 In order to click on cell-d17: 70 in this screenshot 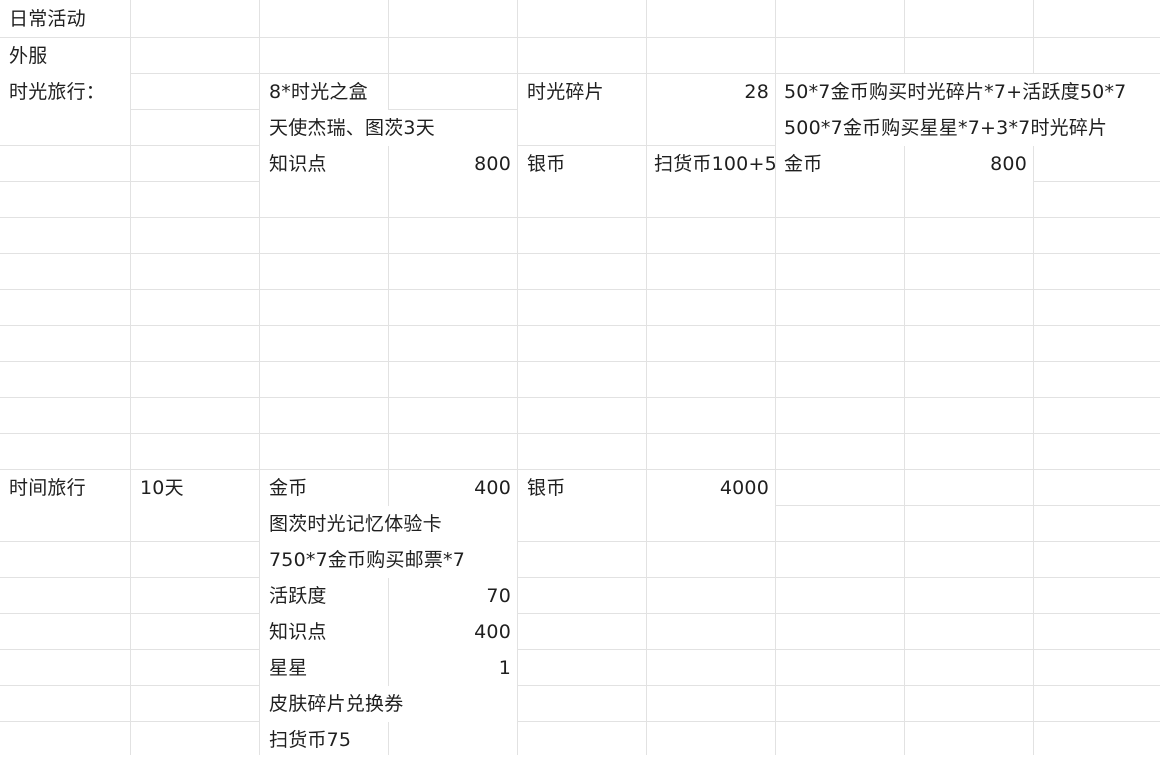, I will do `click(453, 596)`.